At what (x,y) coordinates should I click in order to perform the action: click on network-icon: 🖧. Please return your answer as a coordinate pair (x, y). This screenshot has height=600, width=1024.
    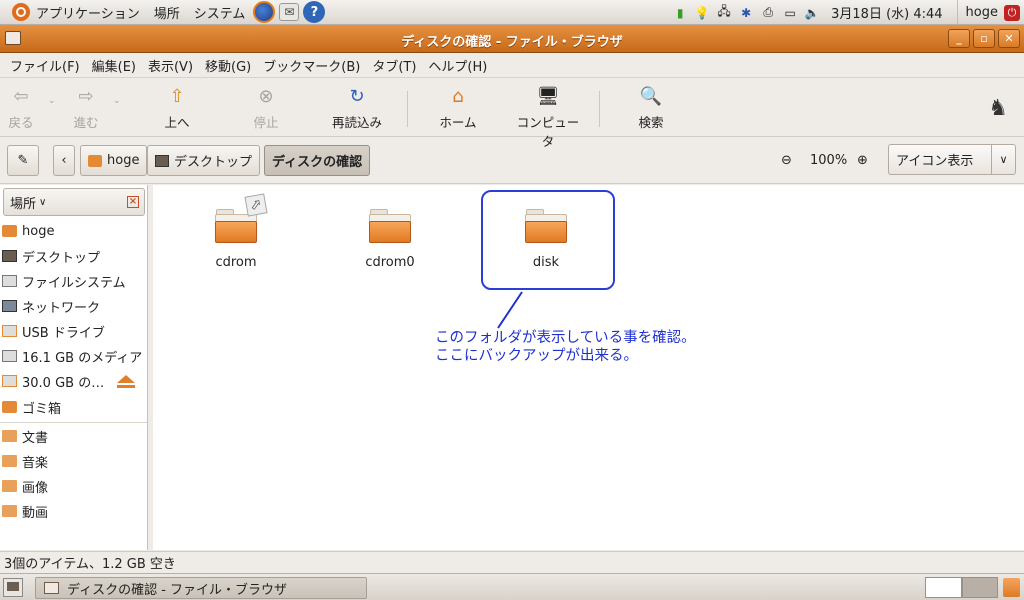
    Looking at the image, I should click on (724, 12).